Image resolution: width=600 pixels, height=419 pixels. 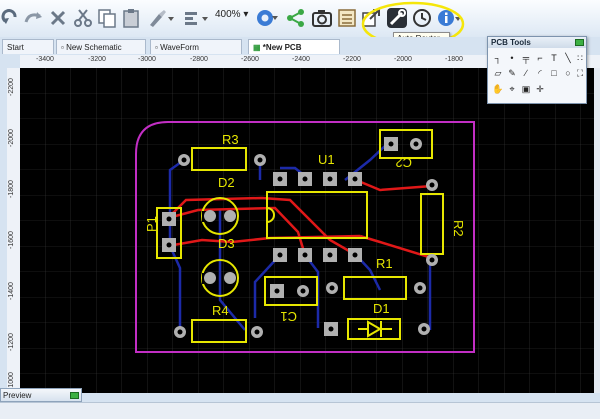 What do you see at coordinates (41, 395) in the screenshot?
I see `preview-panel: Preview` at bounding box center [41, 395].